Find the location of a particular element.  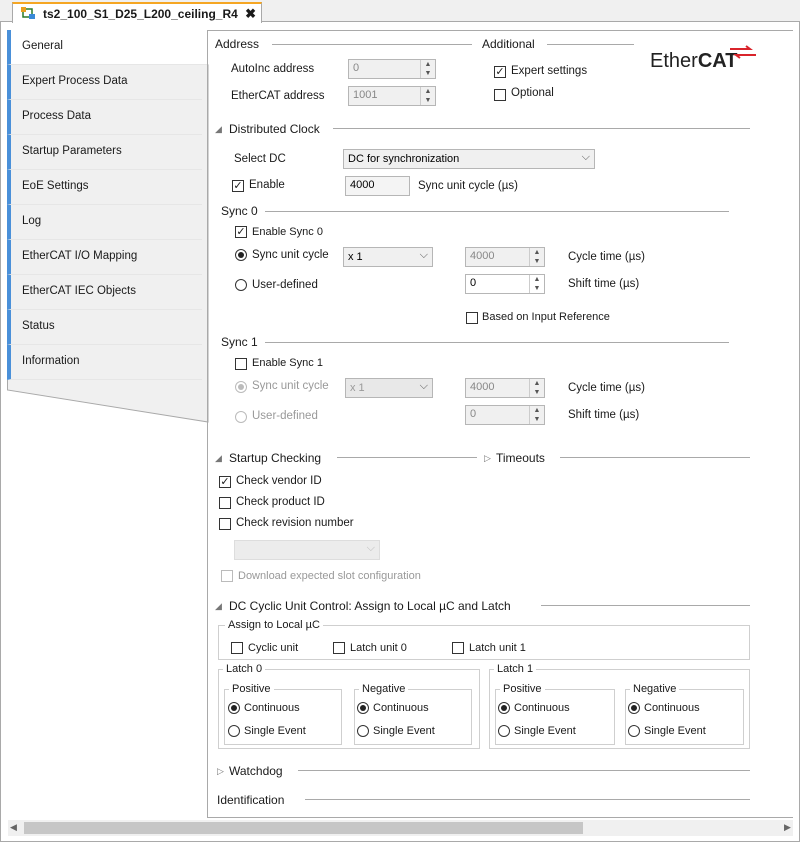

select-dc-label: Select DC is located at coordinates (260, 159).